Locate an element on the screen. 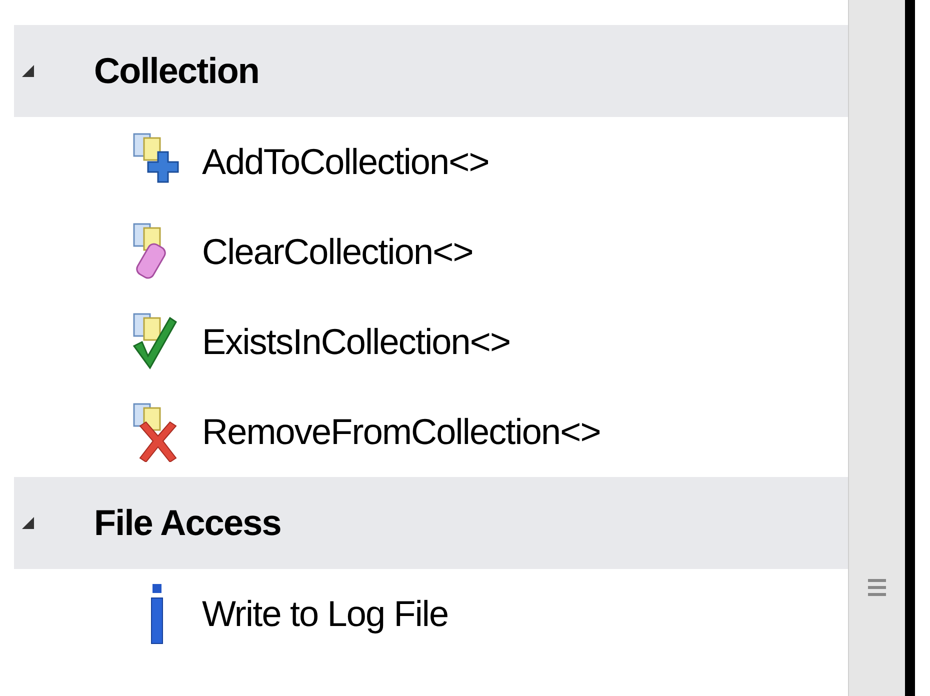 The width and height of the screenshot is (930, 696). toolbox-item: ClearCollection<> is located at coordinates (424, 252).